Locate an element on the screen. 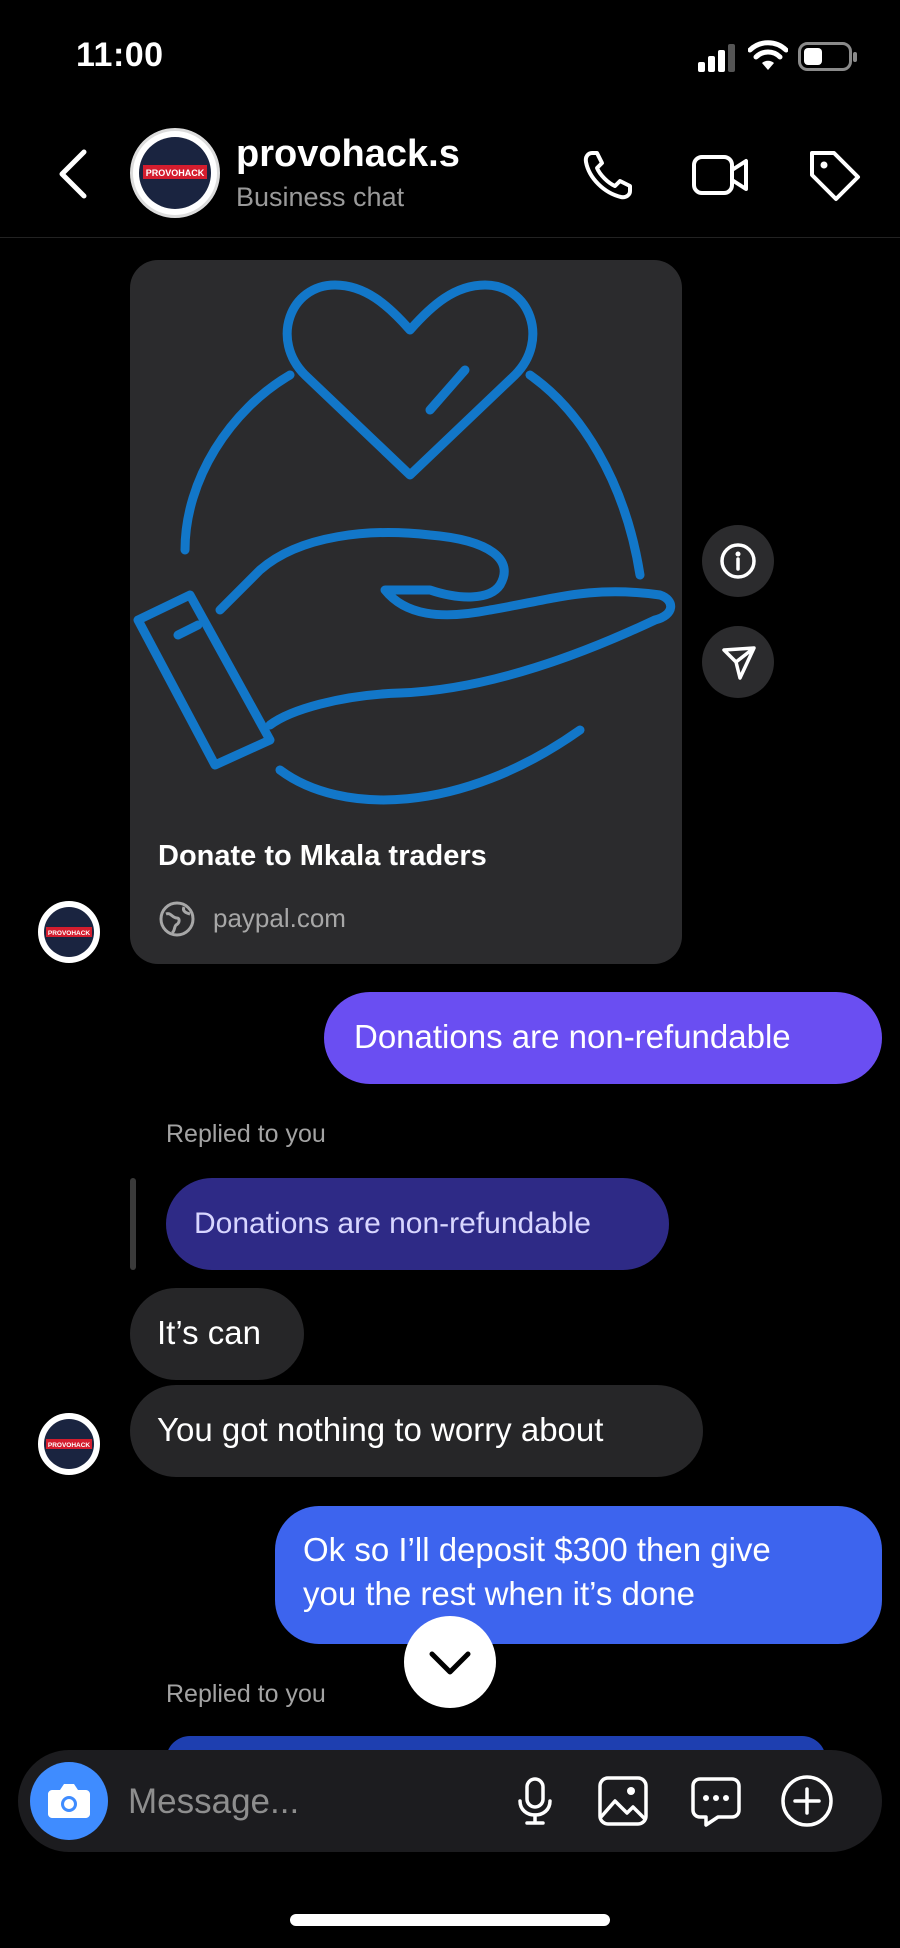  camera-icon is located at coordinates (69, 1801).